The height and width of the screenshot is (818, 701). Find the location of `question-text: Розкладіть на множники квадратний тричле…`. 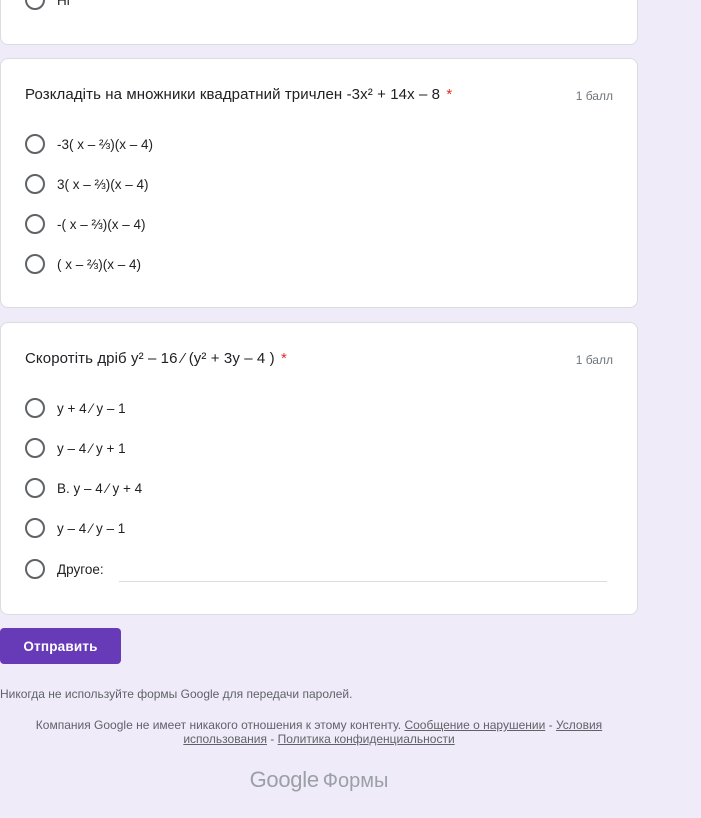

question-text: Розкладіть на множники квадратний тричле… is located at coordinates (233, 94).